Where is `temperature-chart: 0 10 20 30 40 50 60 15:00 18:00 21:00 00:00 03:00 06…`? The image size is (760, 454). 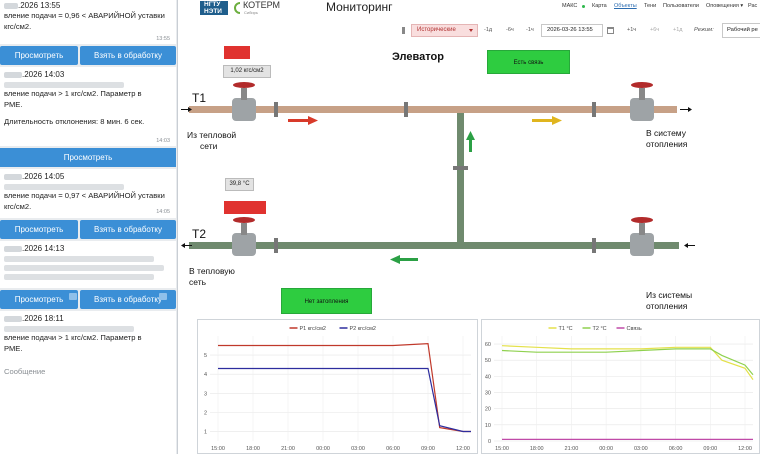
temperature-chart: 0 10 20 30 40 50 60 15:00 18:00 21:00 00:00 03:00 06… is located at coordinates (620, 386).